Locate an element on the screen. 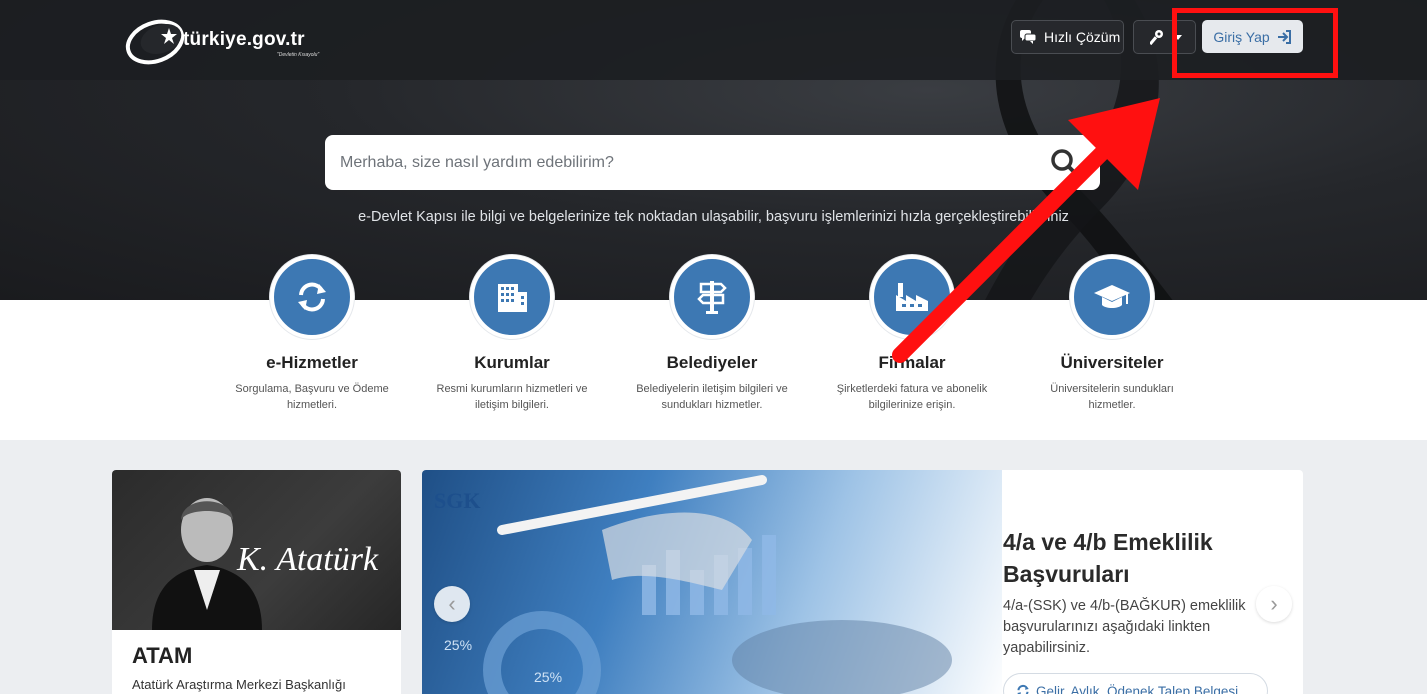 The height and width of the screenshot is (694, 1427). crescent-star-logo-icon is located at coordinates (155, 42).